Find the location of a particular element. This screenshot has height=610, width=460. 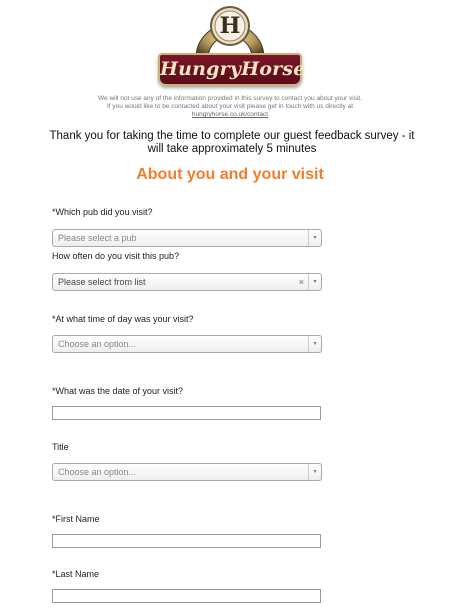

pub-select: Please select a pub ▾ is located at coordinates (187, 238).